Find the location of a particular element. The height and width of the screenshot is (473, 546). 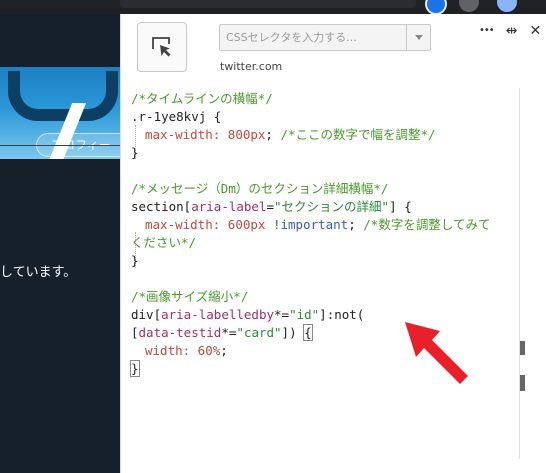

domain-label: twitter.com is located at coordinates (251, 66).